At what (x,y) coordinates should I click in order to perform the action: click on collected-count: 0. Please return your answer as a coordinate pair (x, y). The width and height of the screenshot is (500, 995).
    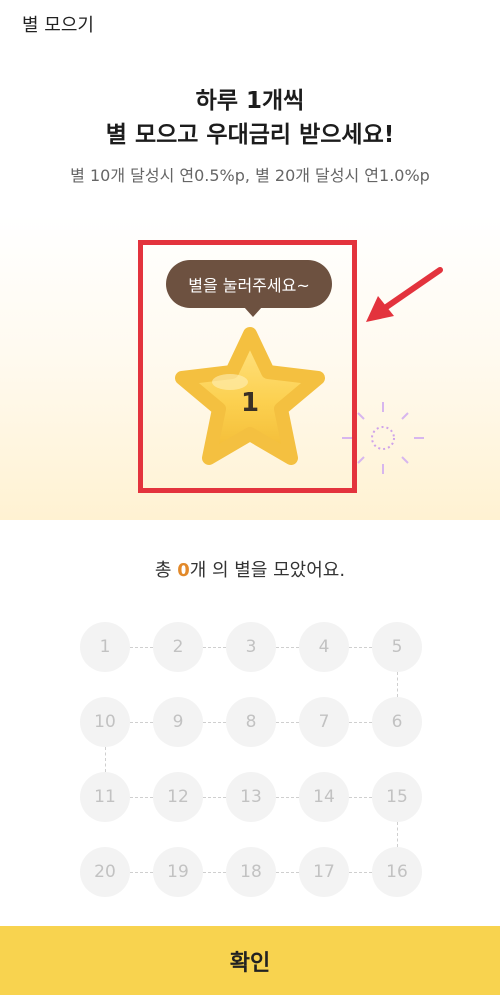
    Looking at the image, I should click on (183, 570).